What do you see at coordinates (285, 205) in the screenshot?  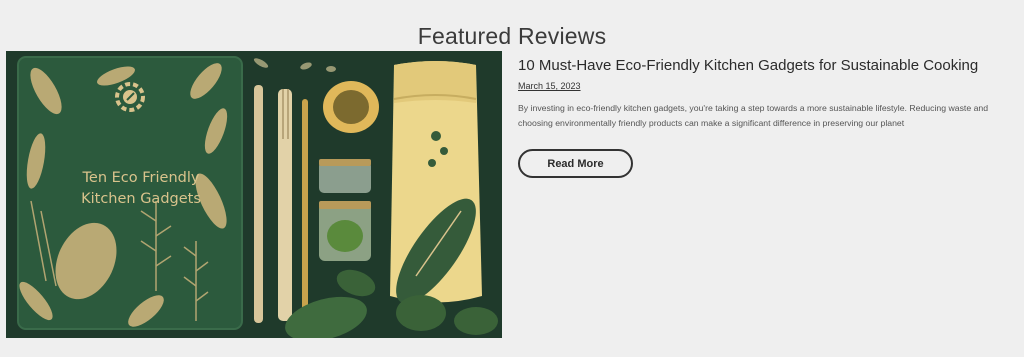 I see `wooden-spatula` at bounding box center [285, 205].